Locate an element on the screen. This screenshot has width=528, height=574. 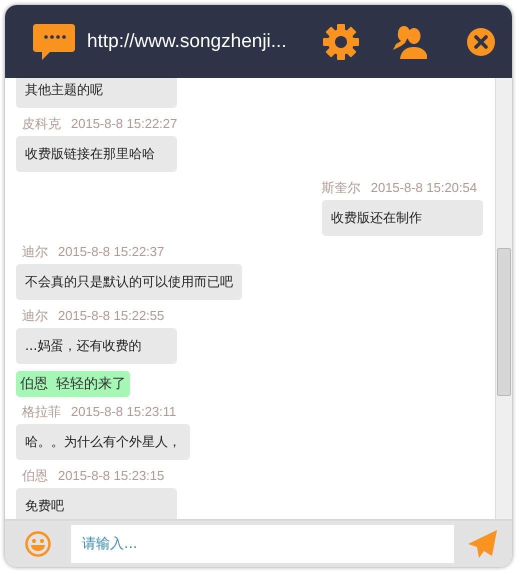
sender-name: 皮科克 is located at coordinates (41, 123).